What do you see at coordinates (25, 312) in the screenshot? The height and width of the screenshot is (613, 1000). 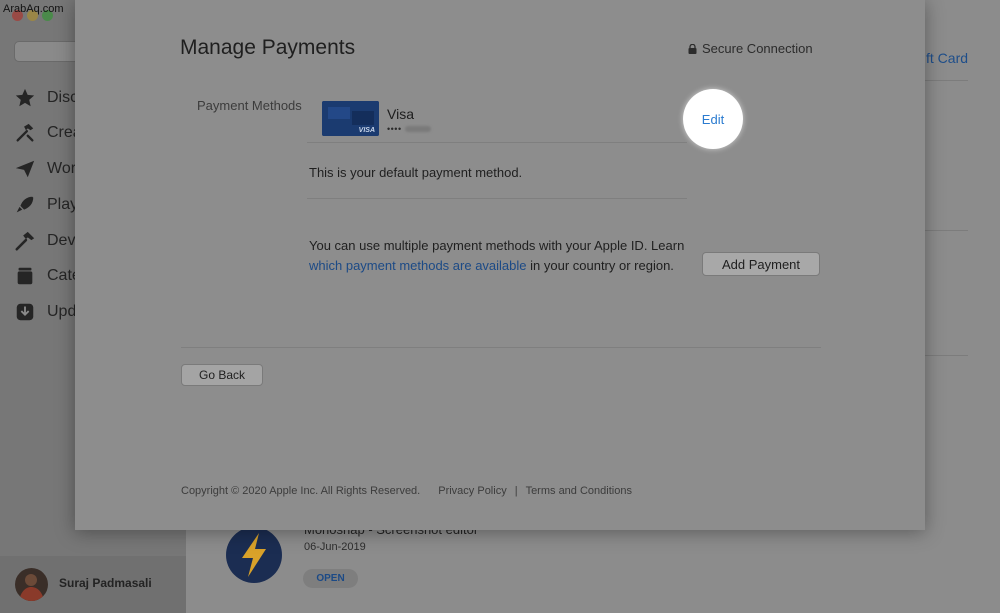 I see `download-icon` at bounding box center [25, 312].